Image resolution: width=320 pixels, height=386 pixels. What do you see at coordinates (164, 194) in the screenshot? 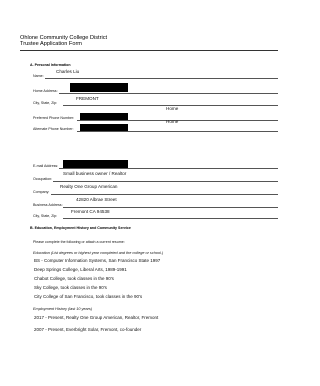
I see `company-line` at bounding box center [164, 194].